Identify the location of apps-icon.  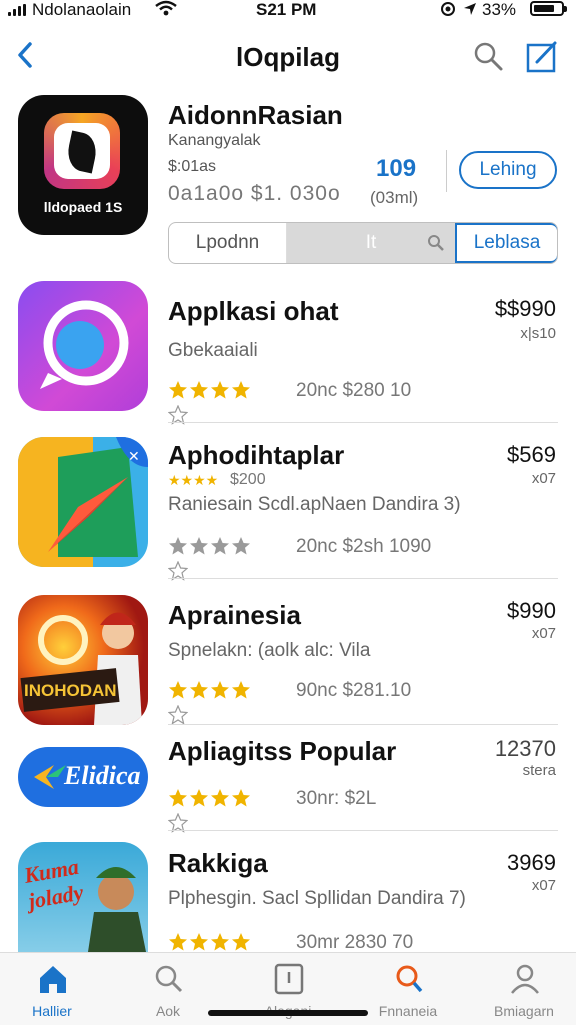
(289, 979).